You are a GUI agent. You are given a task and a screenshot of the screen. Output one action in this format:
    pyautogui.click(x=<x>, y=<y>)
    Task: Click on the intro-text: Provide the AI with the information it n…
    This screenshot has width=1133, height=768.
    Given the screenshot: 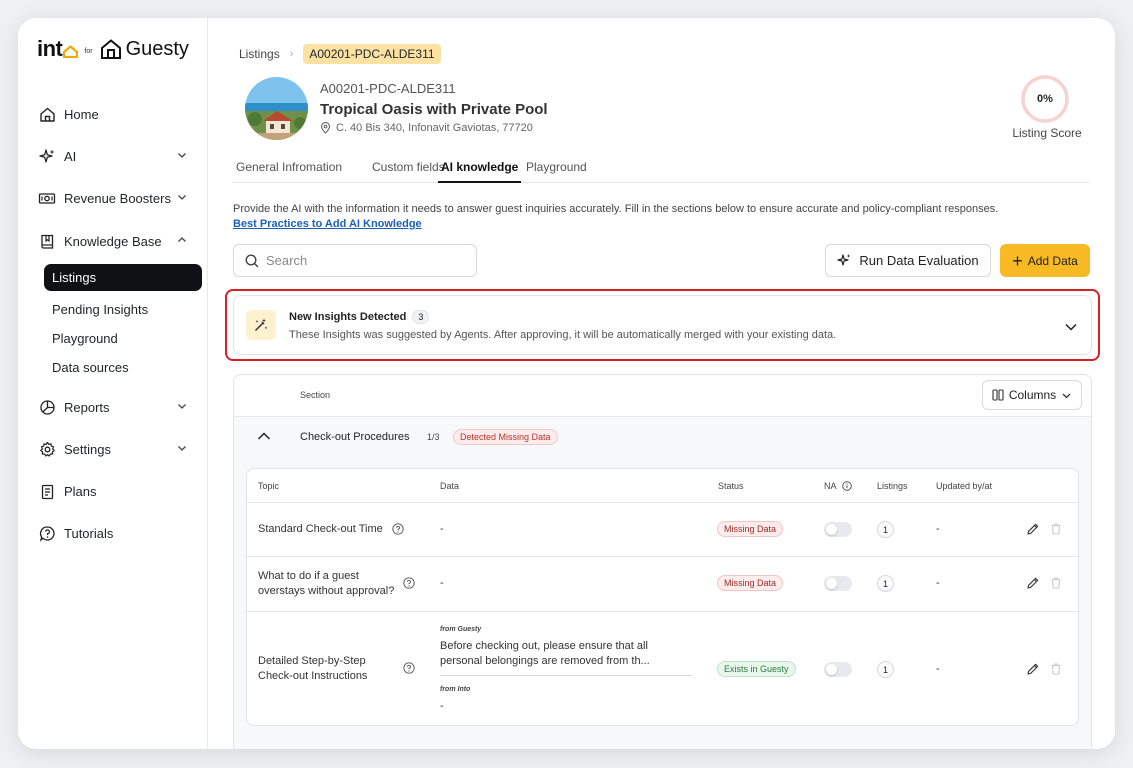 What is the action you would take?
    pyautogui.click(x=616, y=209)
    